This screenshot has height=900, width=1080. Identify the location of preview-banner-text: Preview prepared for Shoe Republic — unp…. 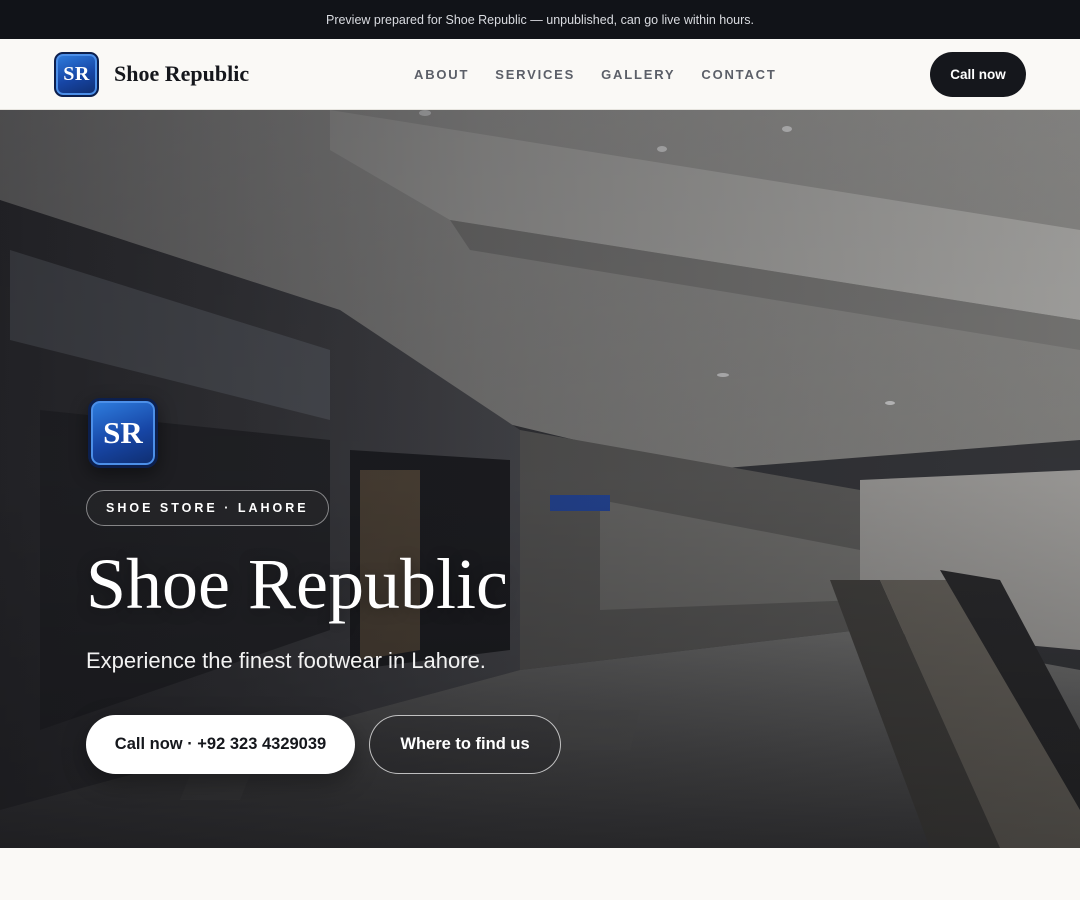
(540, 19).